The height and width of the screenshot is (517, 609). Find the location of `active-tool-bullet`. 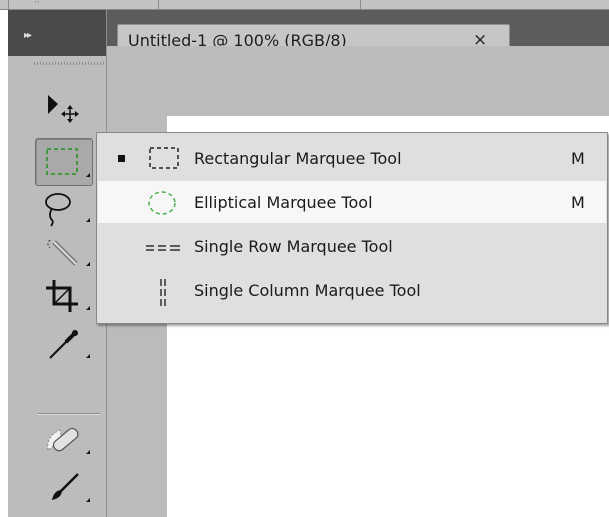

active-tool-bullet is located at coordinates (121, 158).